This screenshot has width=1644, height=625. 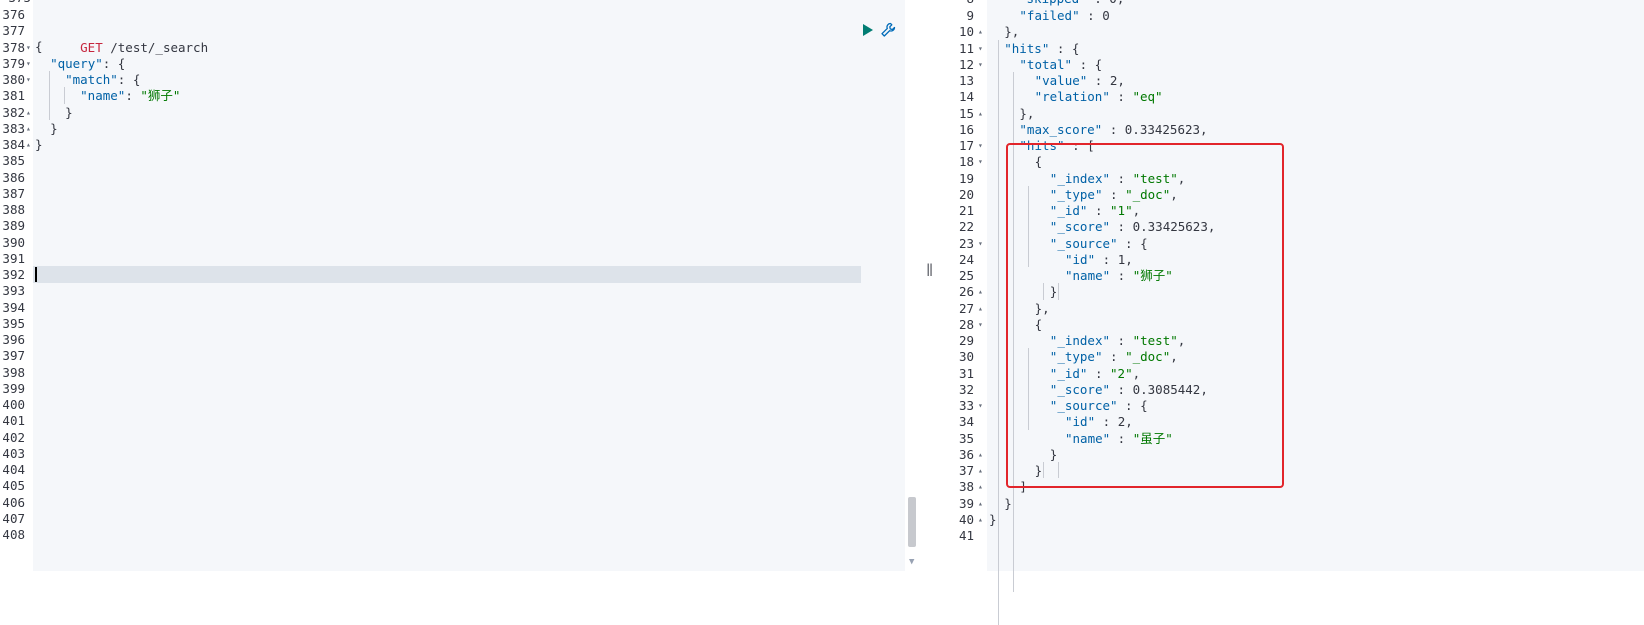 I want to click on code-line: "value" : 2,, so click(x=1079, y=80).